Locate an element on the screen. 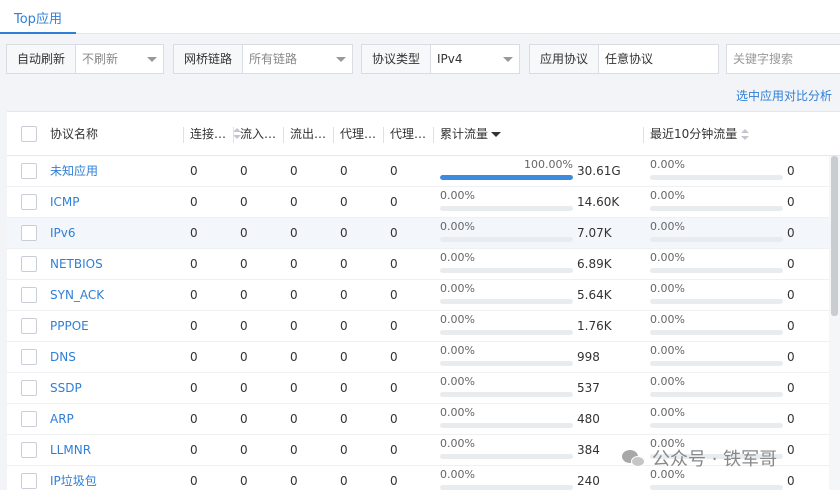  protocol-name-link: ARP is located at coordinates (62, 419).